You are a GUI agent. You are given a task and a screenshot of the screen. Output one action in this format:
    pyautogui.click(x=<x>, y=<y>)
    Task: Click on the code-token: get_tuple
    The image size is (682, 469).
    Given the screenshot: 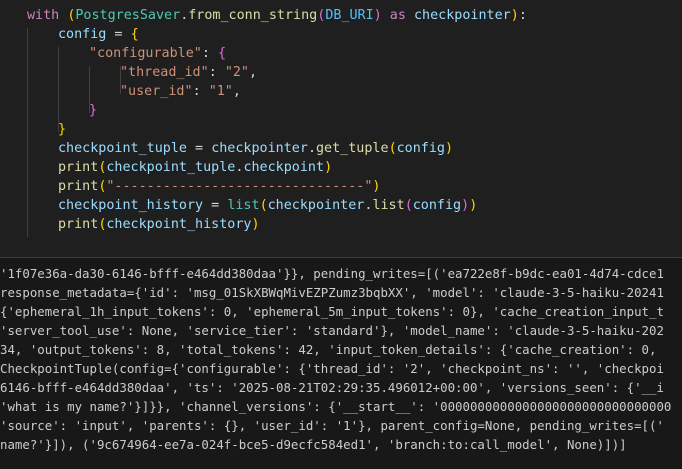 What is the action you would take?
    pyautogui.click(x=352, y=148)
    